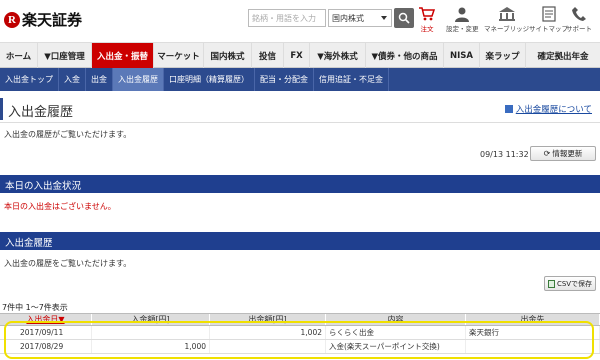 This screenshot has width=600, height=360. Describe the element at coordinates (396, 346) in the screenshot. I see `cell-content: 入金(楽天スーパーポイント交換)` at that location.